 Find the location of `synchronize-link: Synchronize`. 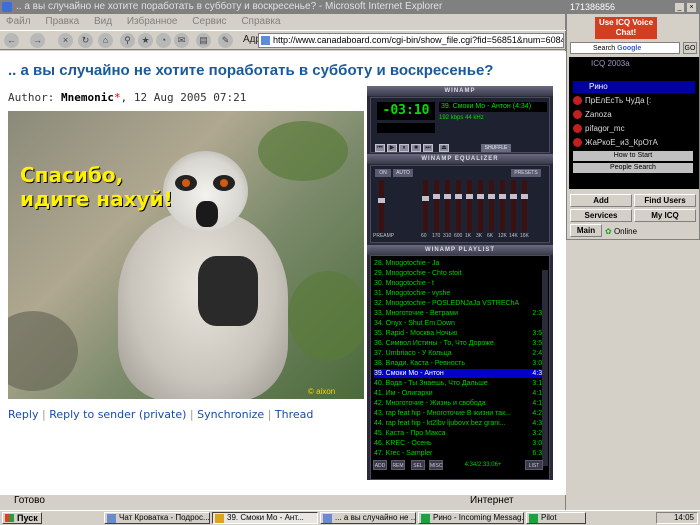

synchronize-link: Synchronize is located at coordinates (230, 414).